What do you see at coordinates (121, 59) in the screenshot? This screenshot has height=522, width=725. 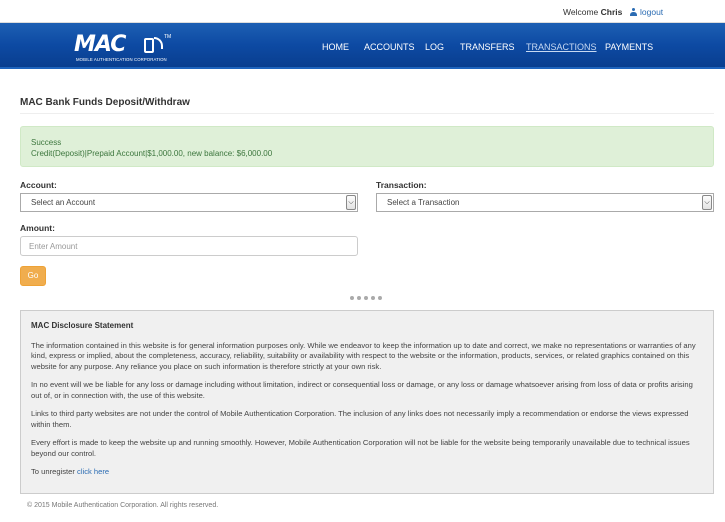 I see `logo-tagline: MOBILE AUTHENTICATION CORPORATION` at bounding box center [121, 59].